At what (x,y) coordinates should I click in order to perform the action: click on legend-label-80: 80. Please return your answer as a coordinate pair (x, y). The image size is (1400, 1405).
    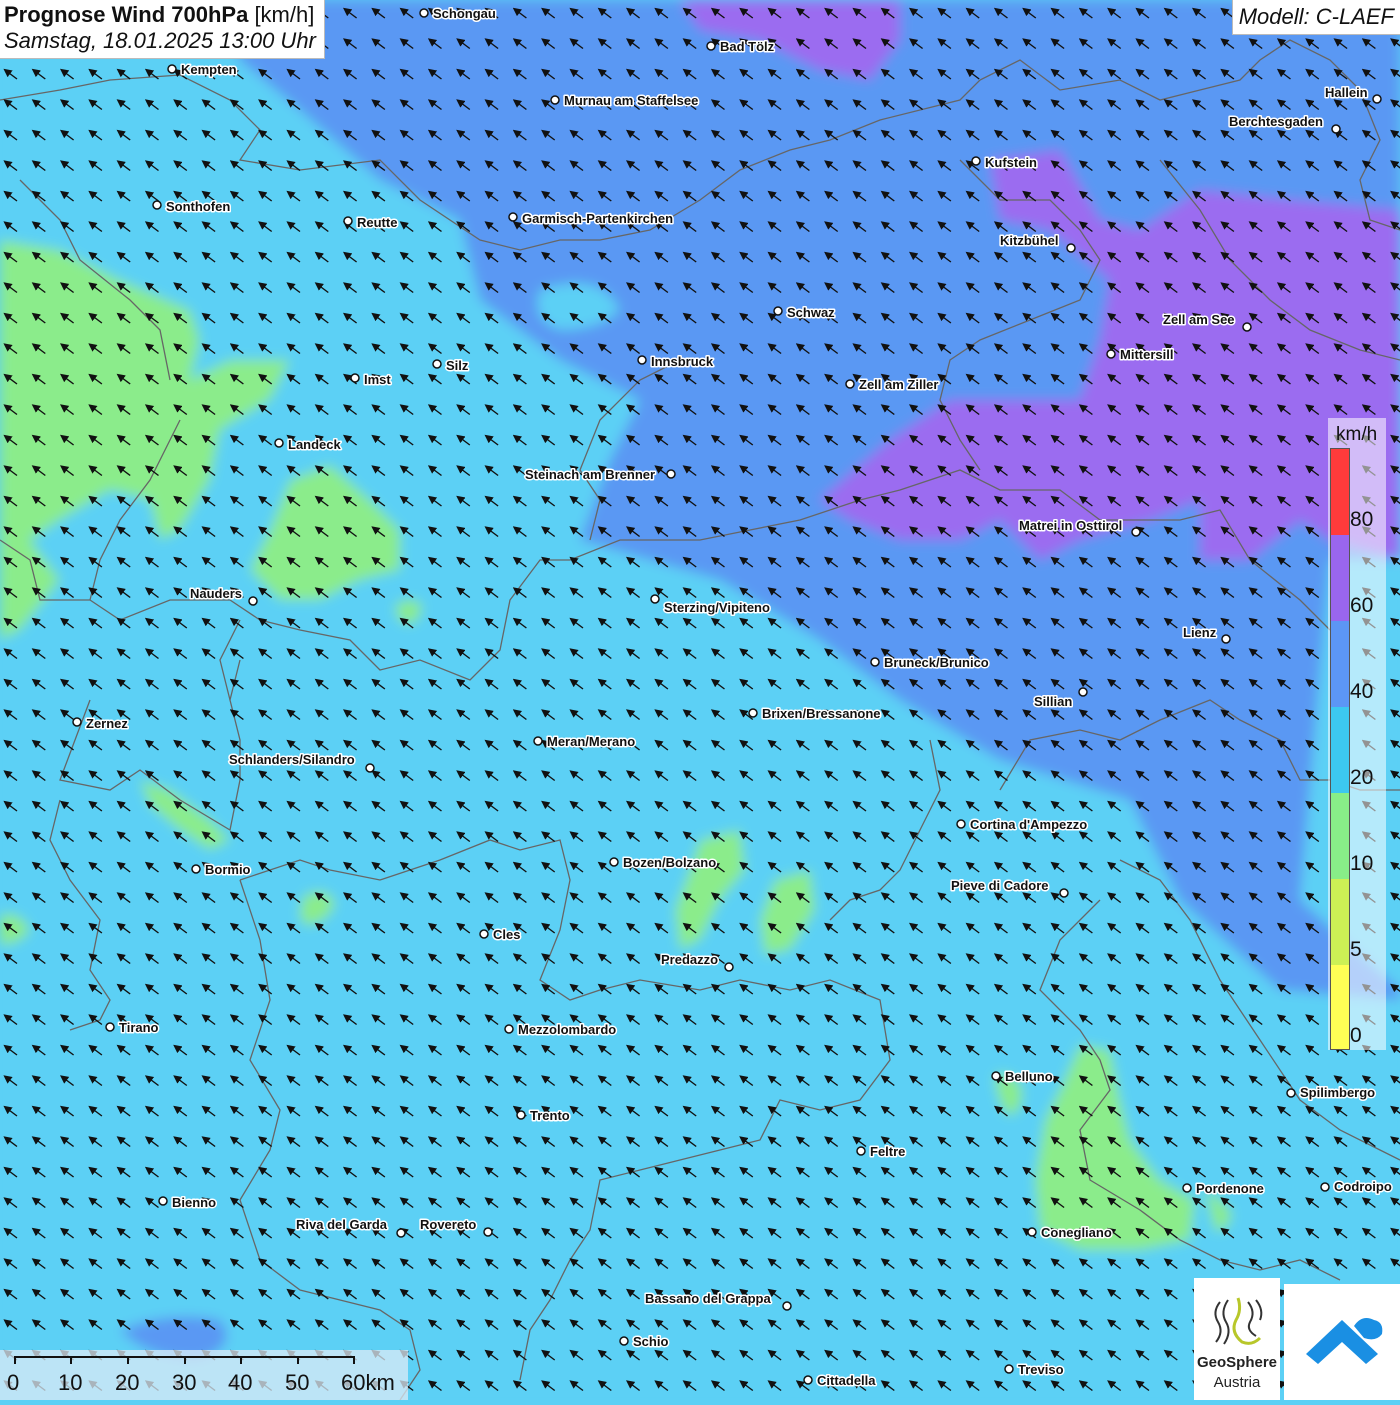
    Looking at the image, I should click on (1362, 519).